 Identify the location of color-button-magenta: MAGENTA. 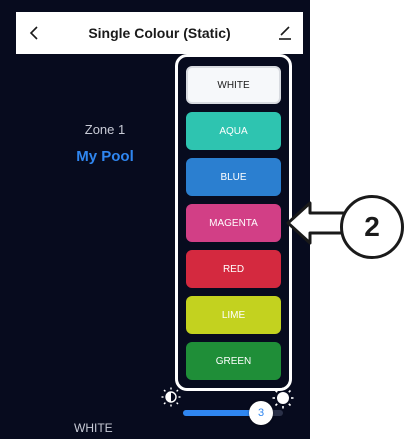
(233, 223).